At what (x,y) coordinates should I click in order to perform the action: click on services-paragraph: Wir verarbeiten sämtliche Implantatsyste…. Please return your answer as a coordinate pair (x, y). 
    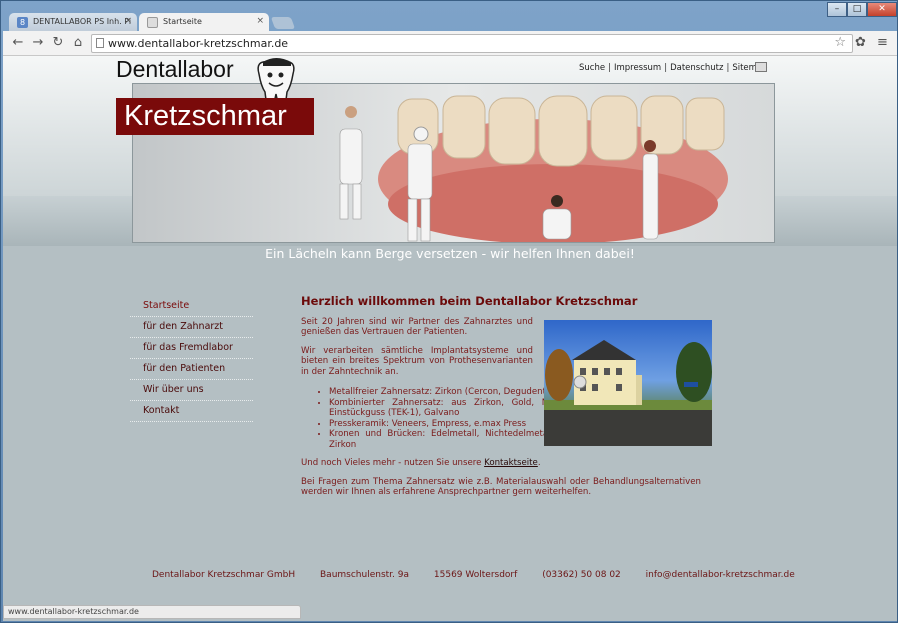
    Looking at the image, I should click on (417, 361).